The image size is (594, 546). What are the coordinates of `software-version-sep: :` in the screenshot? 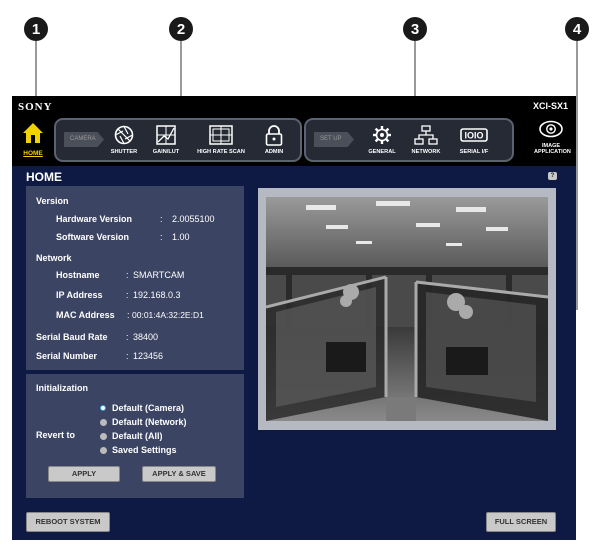 It's located at (161, 237).